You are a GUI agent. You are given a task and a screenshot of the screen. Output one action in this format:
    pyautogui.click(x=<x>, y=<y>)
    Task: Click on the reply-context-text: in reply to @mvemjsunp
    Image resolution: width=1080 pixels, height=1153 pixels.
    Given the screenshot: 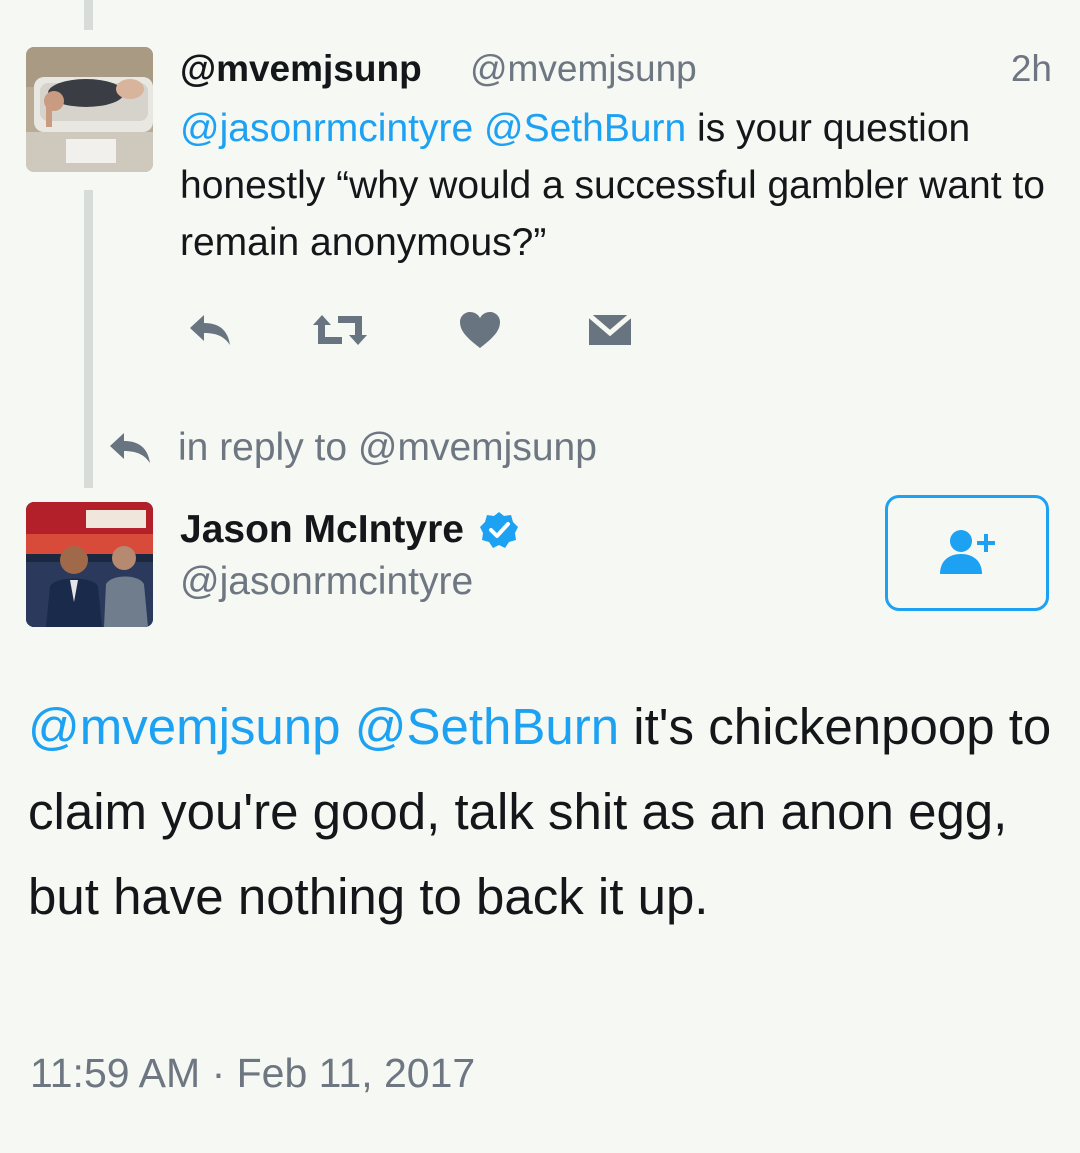 What is the action you would take?
    pyautogui.click(x=387, y=447)
    